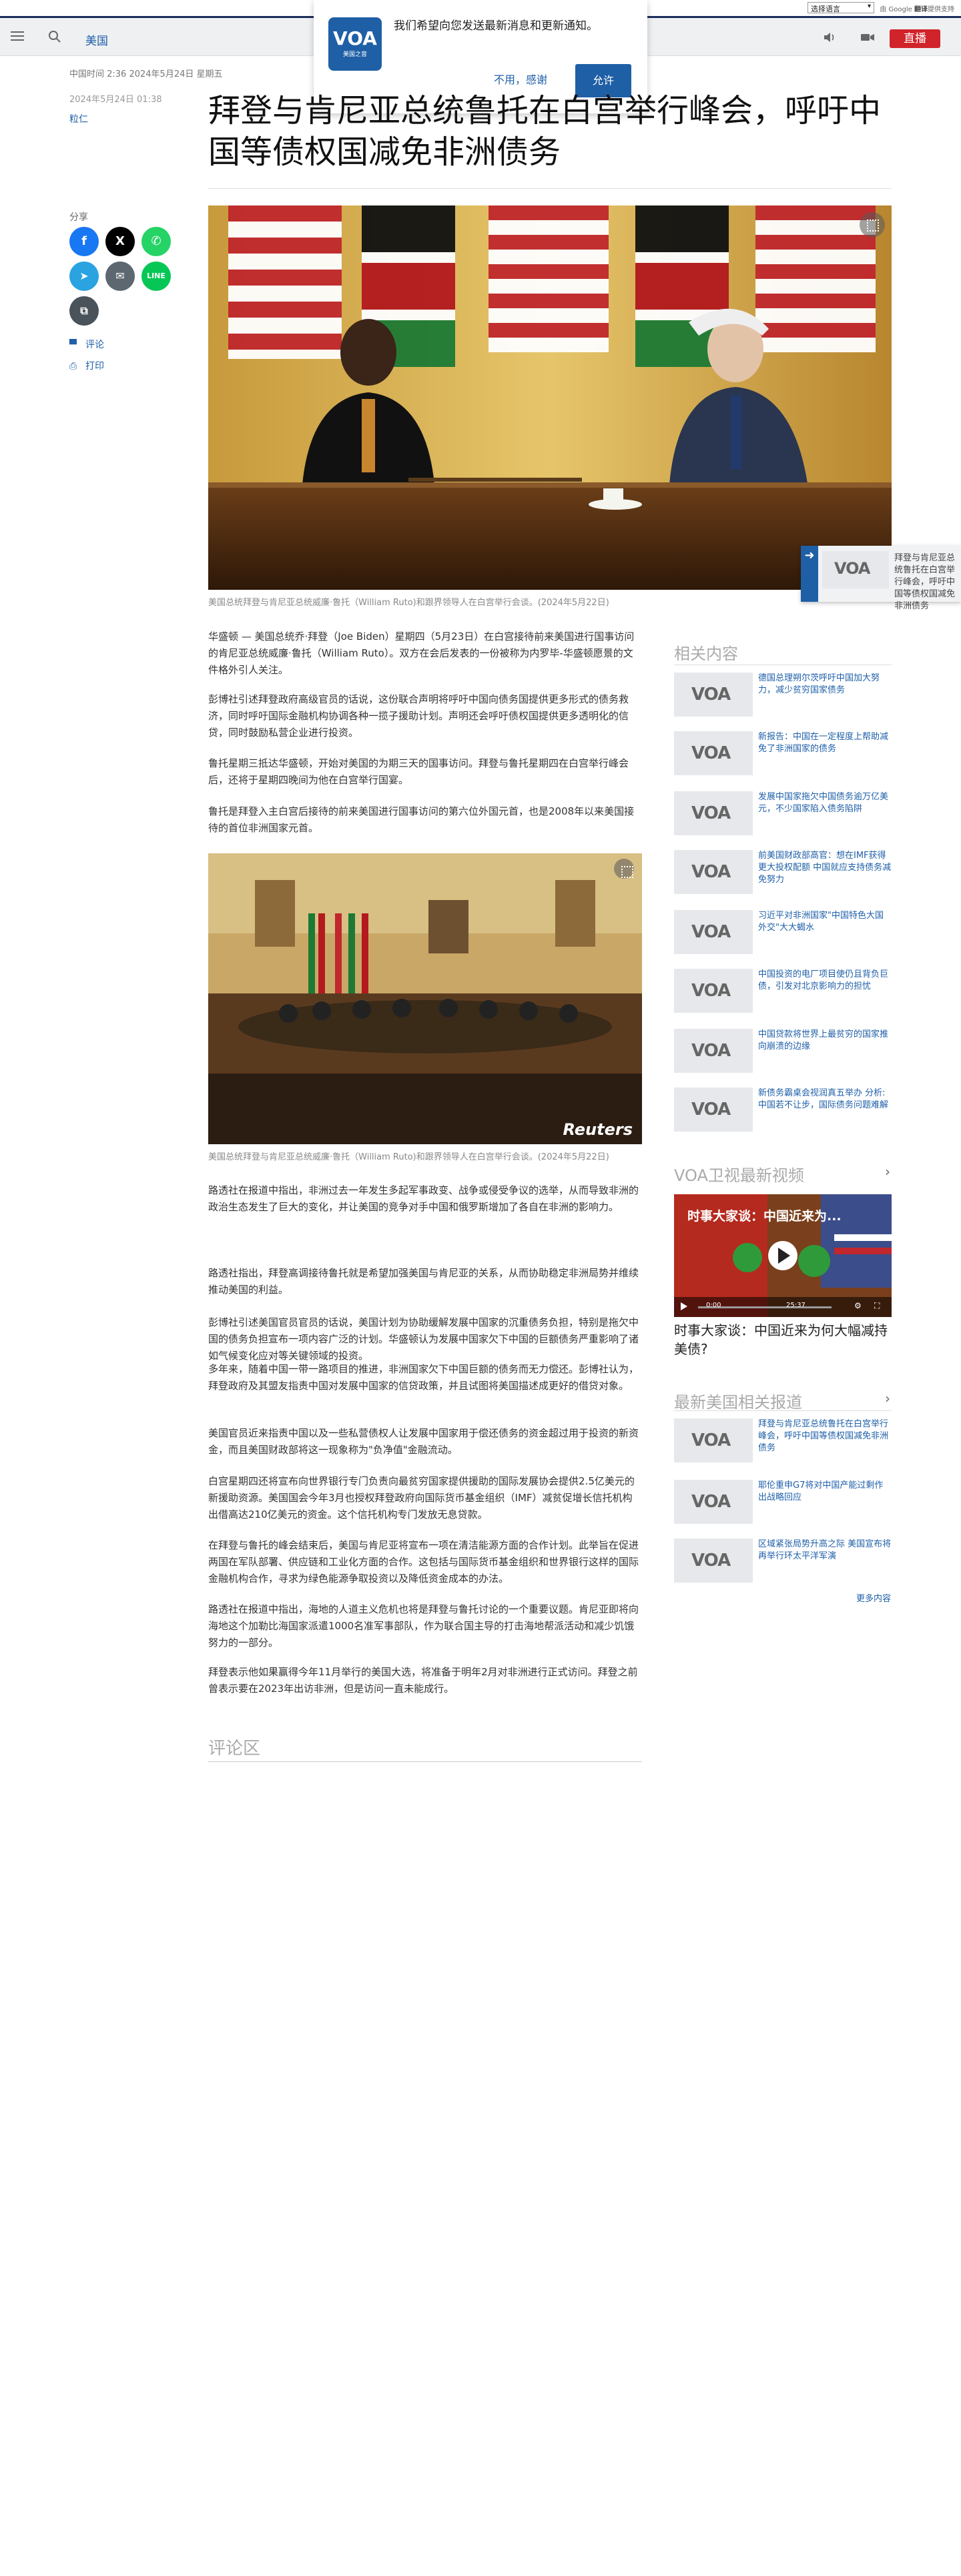  What do you see at coordinates (73, 366) in the screenshot?
I see `print-icon: ⎙` at bounding box center [73, 366].